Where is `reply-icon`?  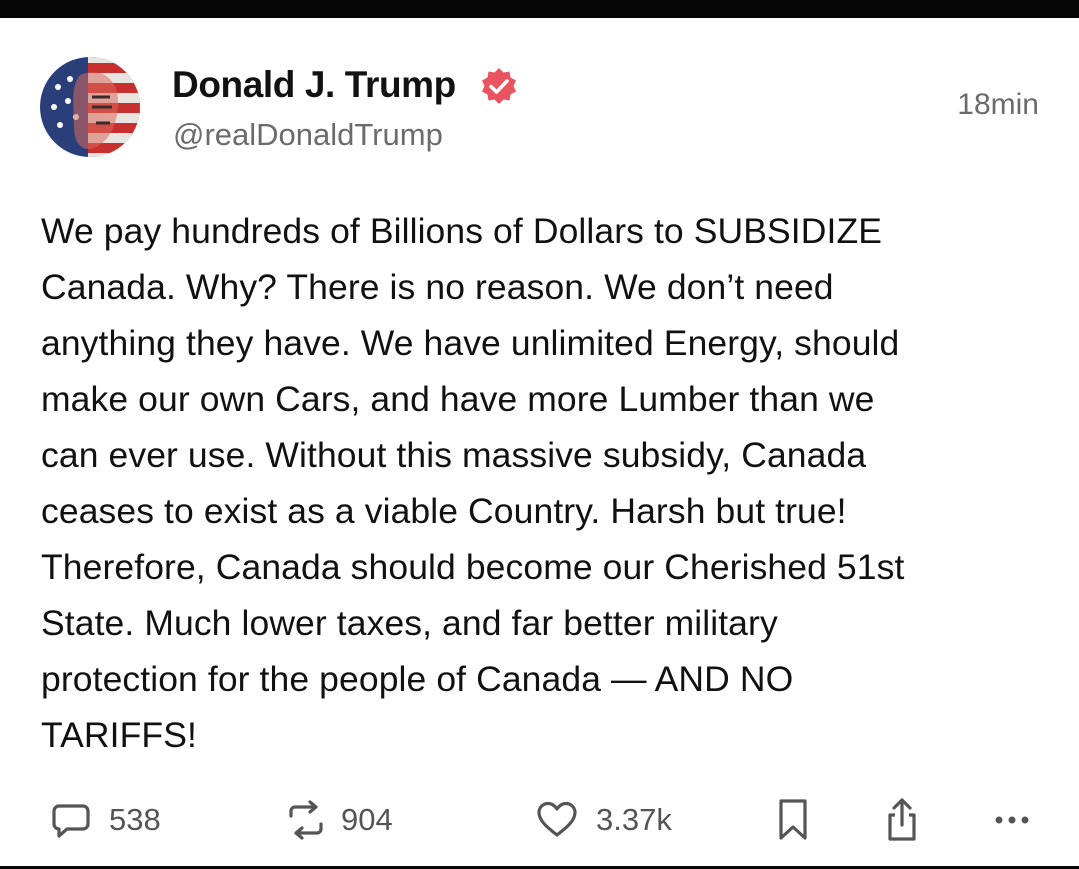 reply-icon is located at coordinates (71, 821).